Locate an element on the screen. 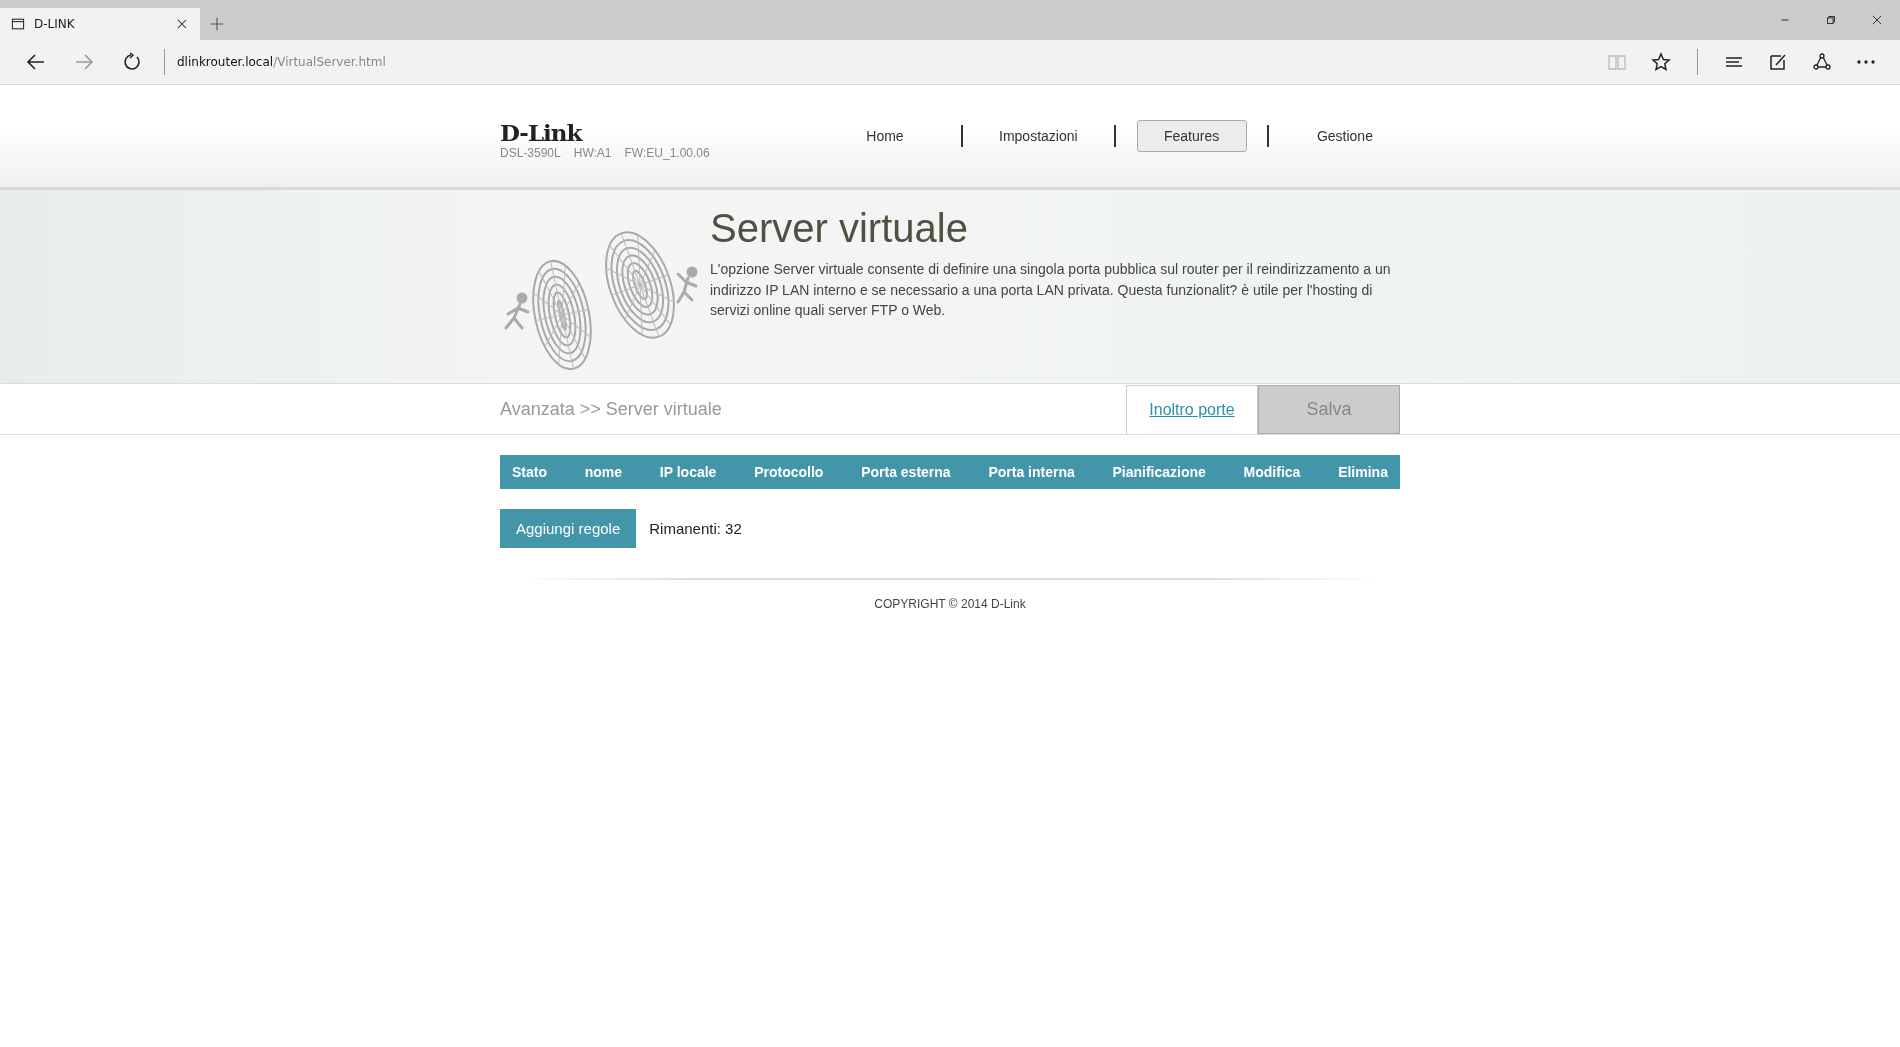 The height and width of the screenshot is (1047, 1900). logo: D-Link is located at coordinates (541, 132).